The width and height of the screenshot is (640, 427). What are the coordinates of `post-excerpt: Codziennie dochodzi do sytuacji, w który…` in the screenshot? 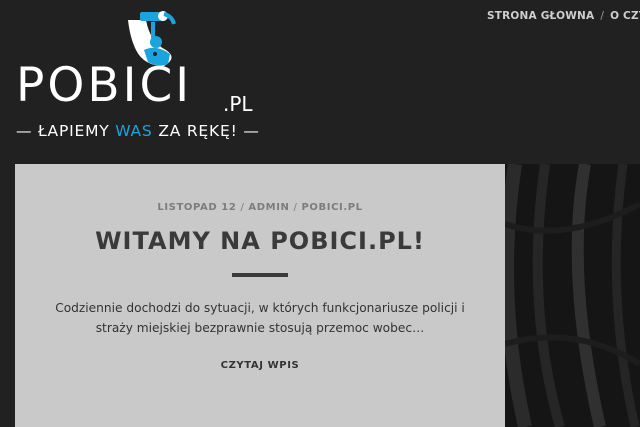 It's located at (260, 318).